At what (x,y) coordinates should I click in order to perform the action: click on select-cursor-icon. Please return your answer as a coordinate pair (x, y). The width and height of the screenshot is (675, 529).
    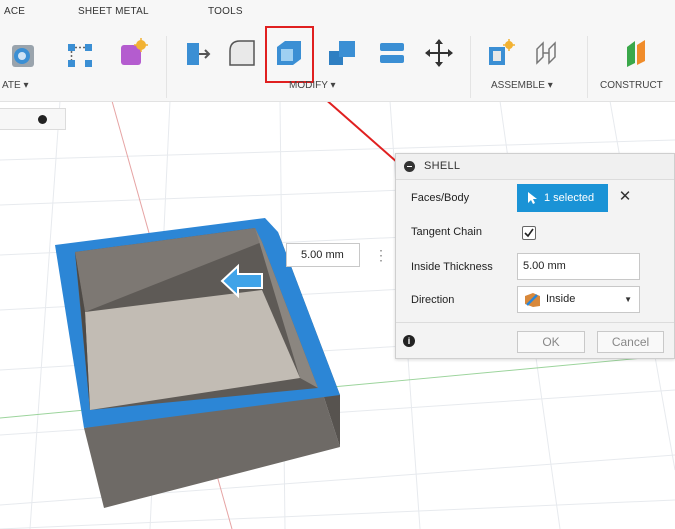
    Looking at the image, I should click on (532, 198).